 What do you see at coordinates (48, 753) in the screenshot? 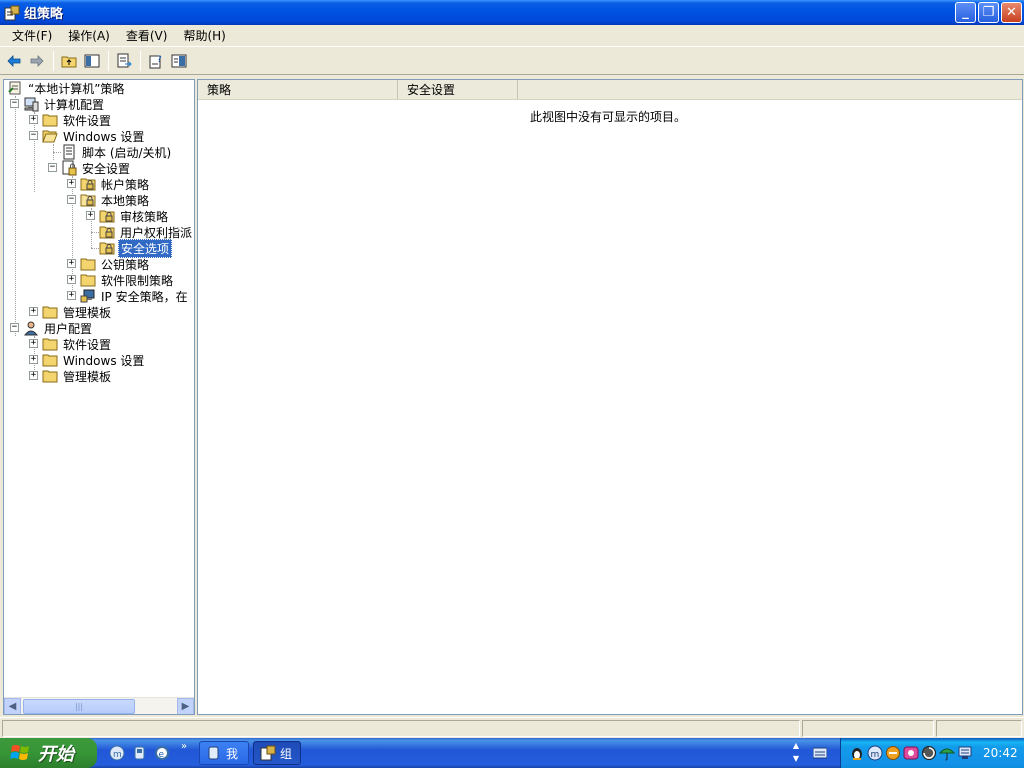
I see `start-button: 开始` at bounding box center [48, 753].